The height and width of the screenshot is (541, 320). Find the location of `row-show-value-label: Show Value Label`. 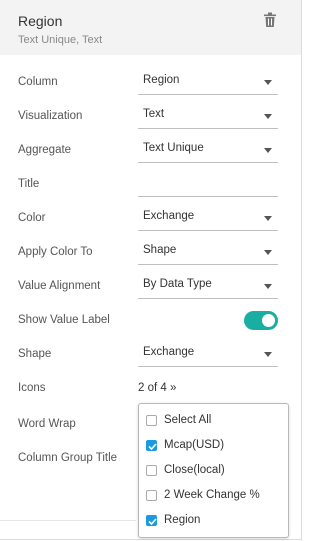

row-show-value-label: Show Value Label is located at coordinates (150, 320).